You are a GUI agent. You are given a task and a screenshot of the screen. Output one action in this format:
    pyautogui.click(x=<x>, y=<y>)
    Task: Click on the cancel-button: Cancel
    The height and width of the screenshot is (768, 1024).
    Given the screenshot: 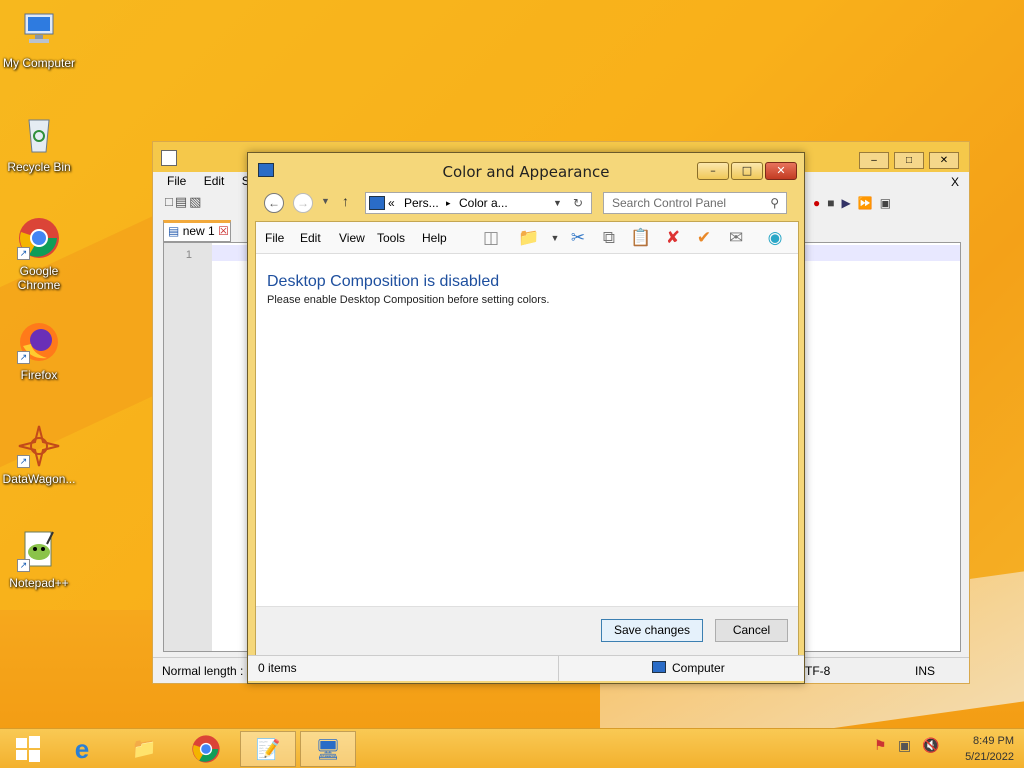 What is the action you would take?
    pyautogui.click(x=751, y=630)
    